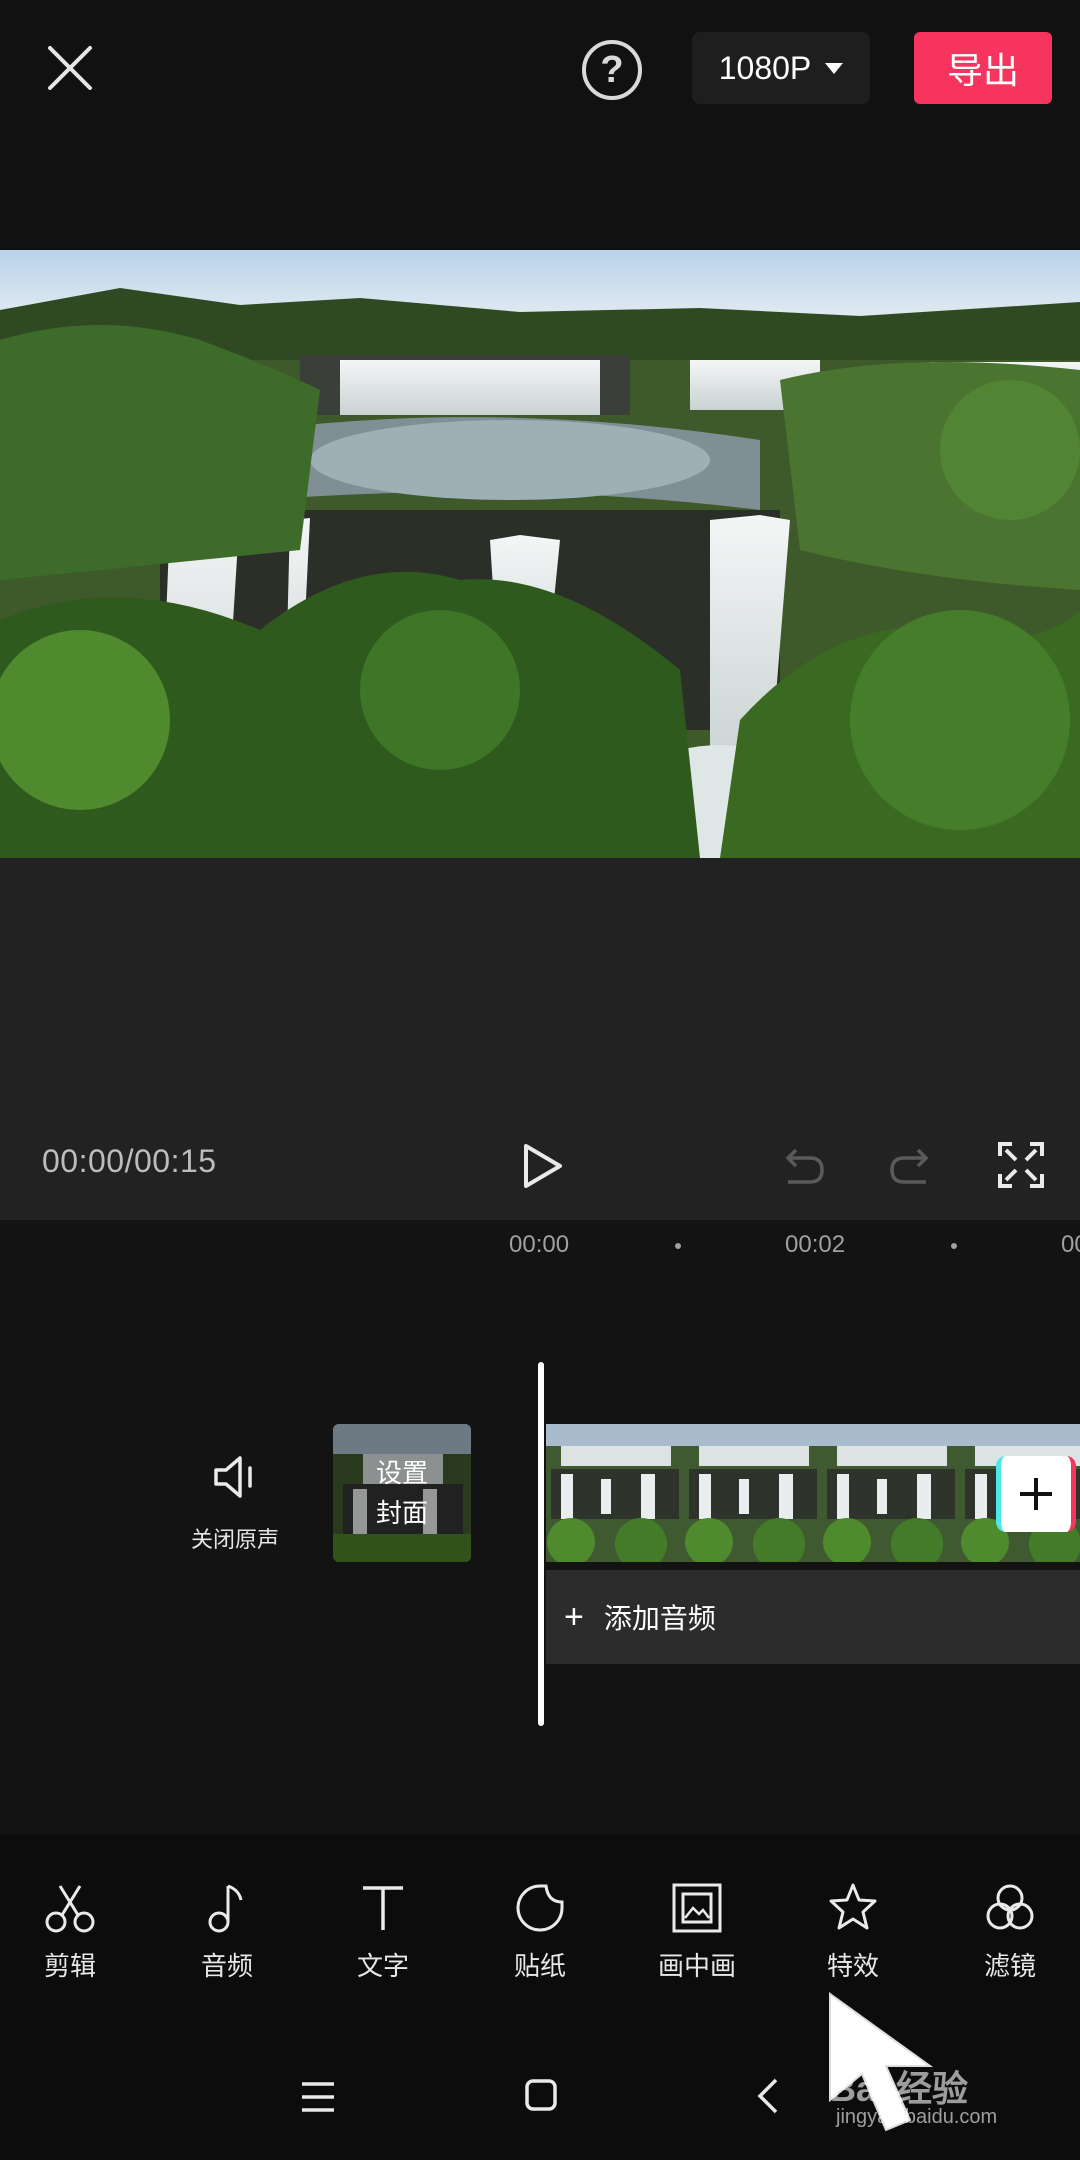 Image resolution: width=1080 pixels, height=2160 pixels. What do you see at coordinates (1070, 1244) in the screenshot?
I see `ruler-label: 00` at bounding box center [1070, 1244].